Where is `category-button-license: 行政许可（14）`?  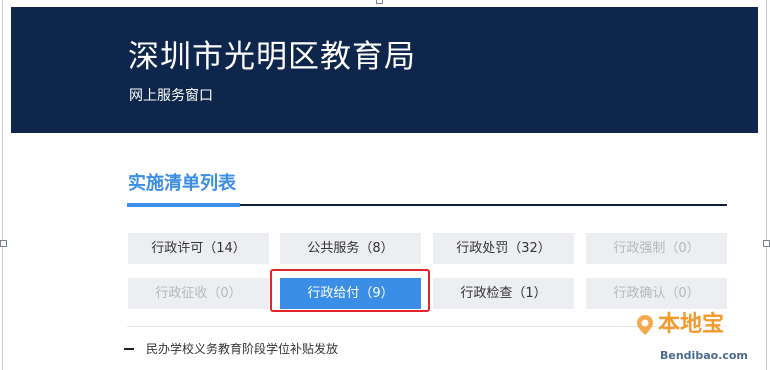
category-button-license: 行政许可（14） is located at coordinates (198, 248).